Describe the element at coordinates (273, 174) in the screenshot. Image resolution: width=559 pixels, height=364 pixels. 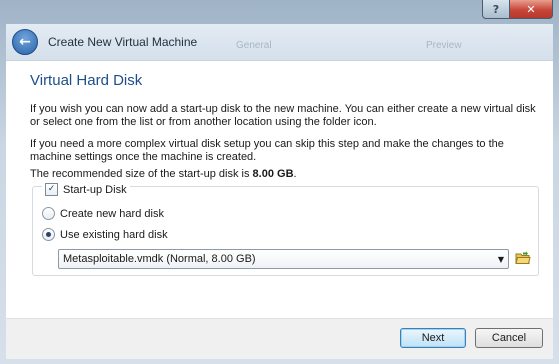
I see `recommended-size-value: 8.00 GB` at that location.